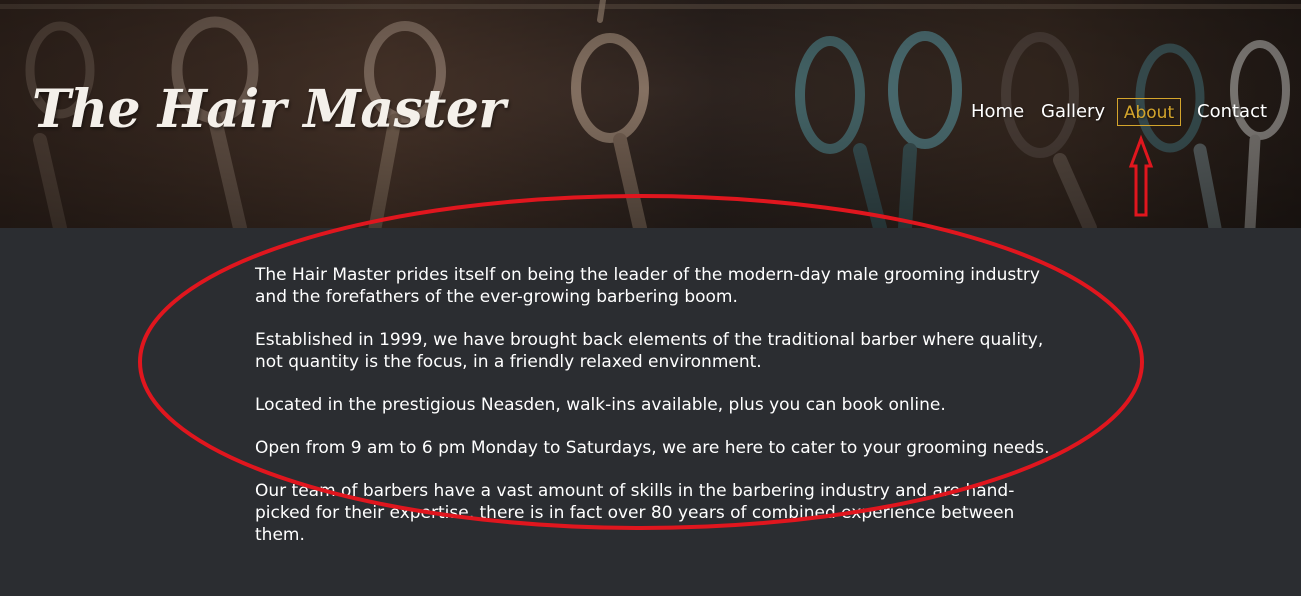  What do you see at coordinates (1232, 112) in the screenshot?
I see `nav-contact-link: Contact` at bounding box center [1232, 112].